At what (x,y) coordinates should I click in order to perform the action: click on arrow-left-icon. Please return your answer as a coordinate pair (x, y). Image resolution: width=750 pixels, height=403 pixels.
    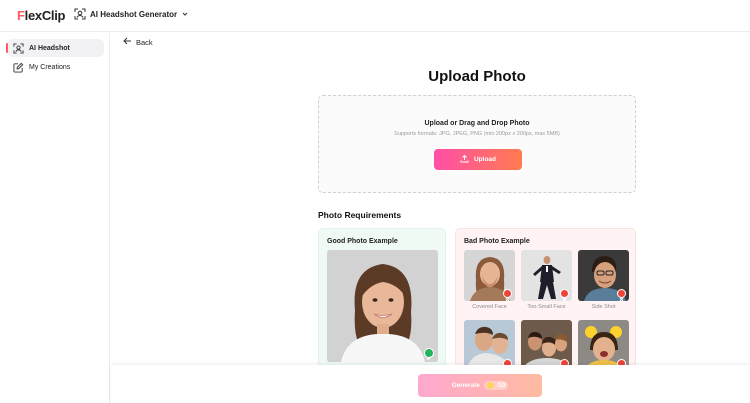
    Looking at the image, I should click on (127, 42).